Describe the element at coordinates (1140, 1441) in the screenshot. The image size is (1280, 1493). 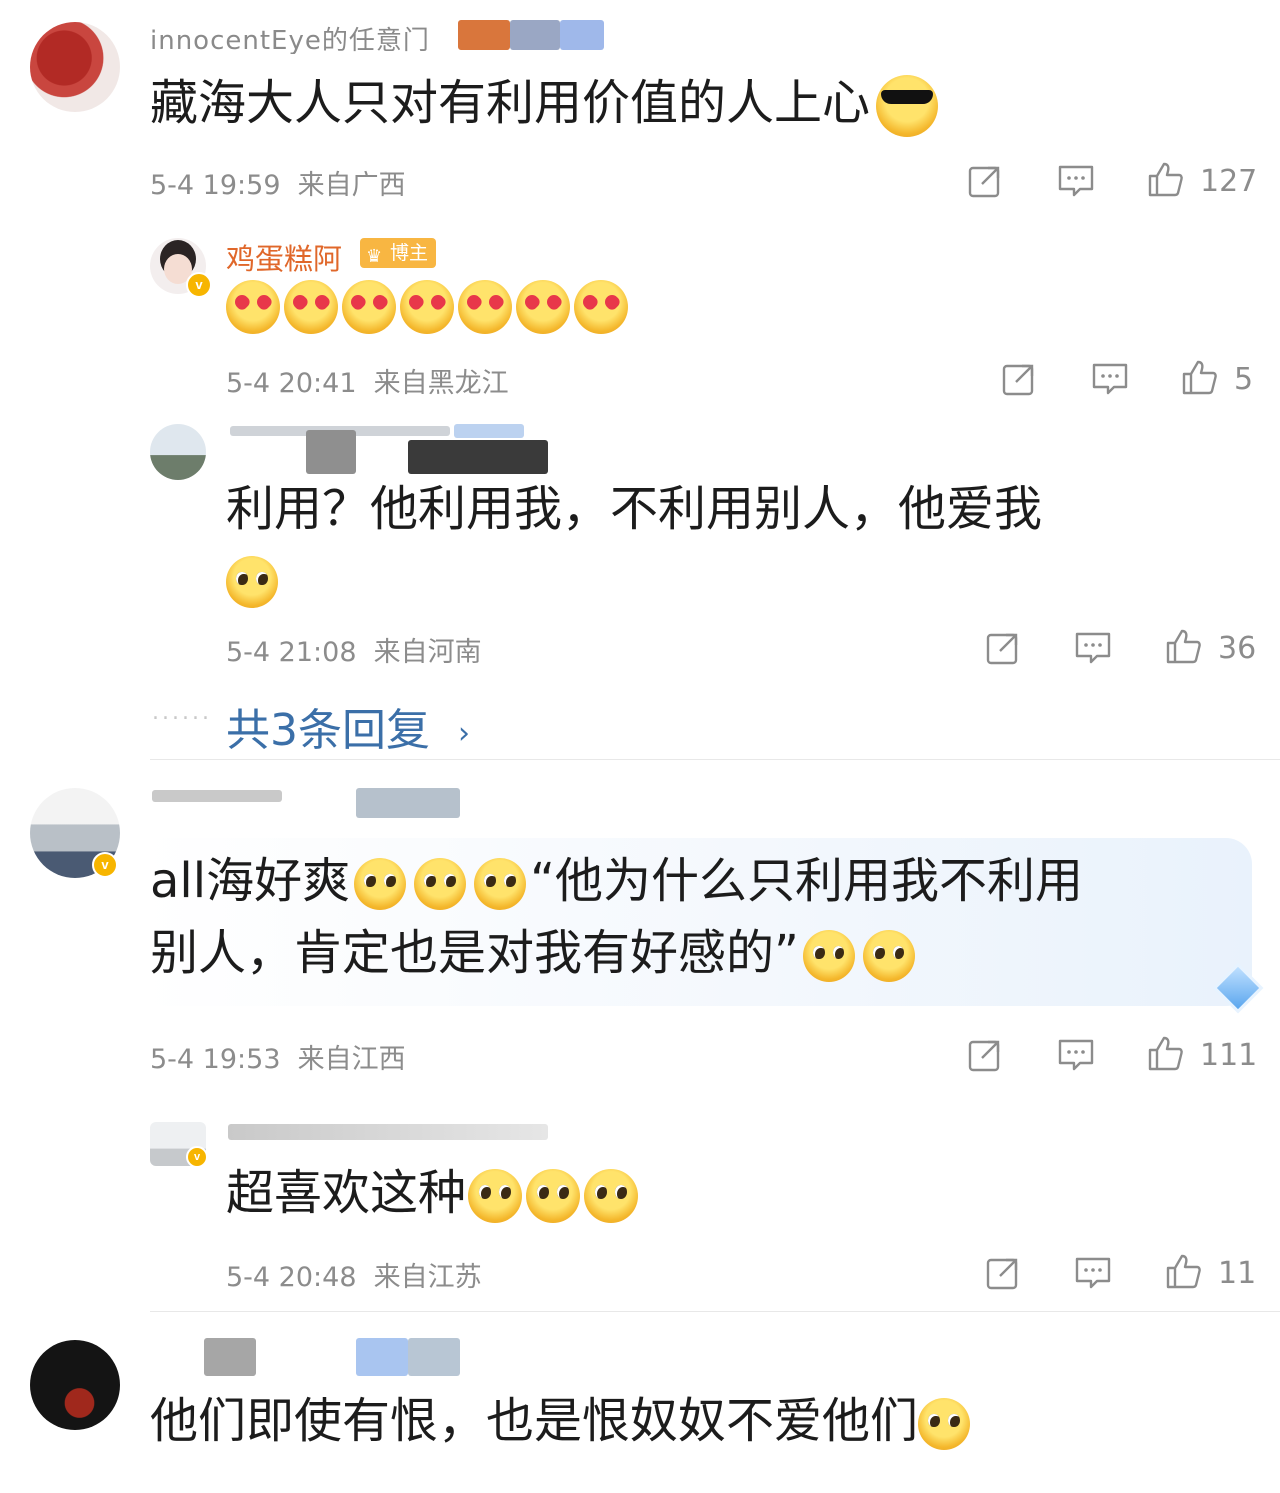
I see `fade-overlay` at that location.